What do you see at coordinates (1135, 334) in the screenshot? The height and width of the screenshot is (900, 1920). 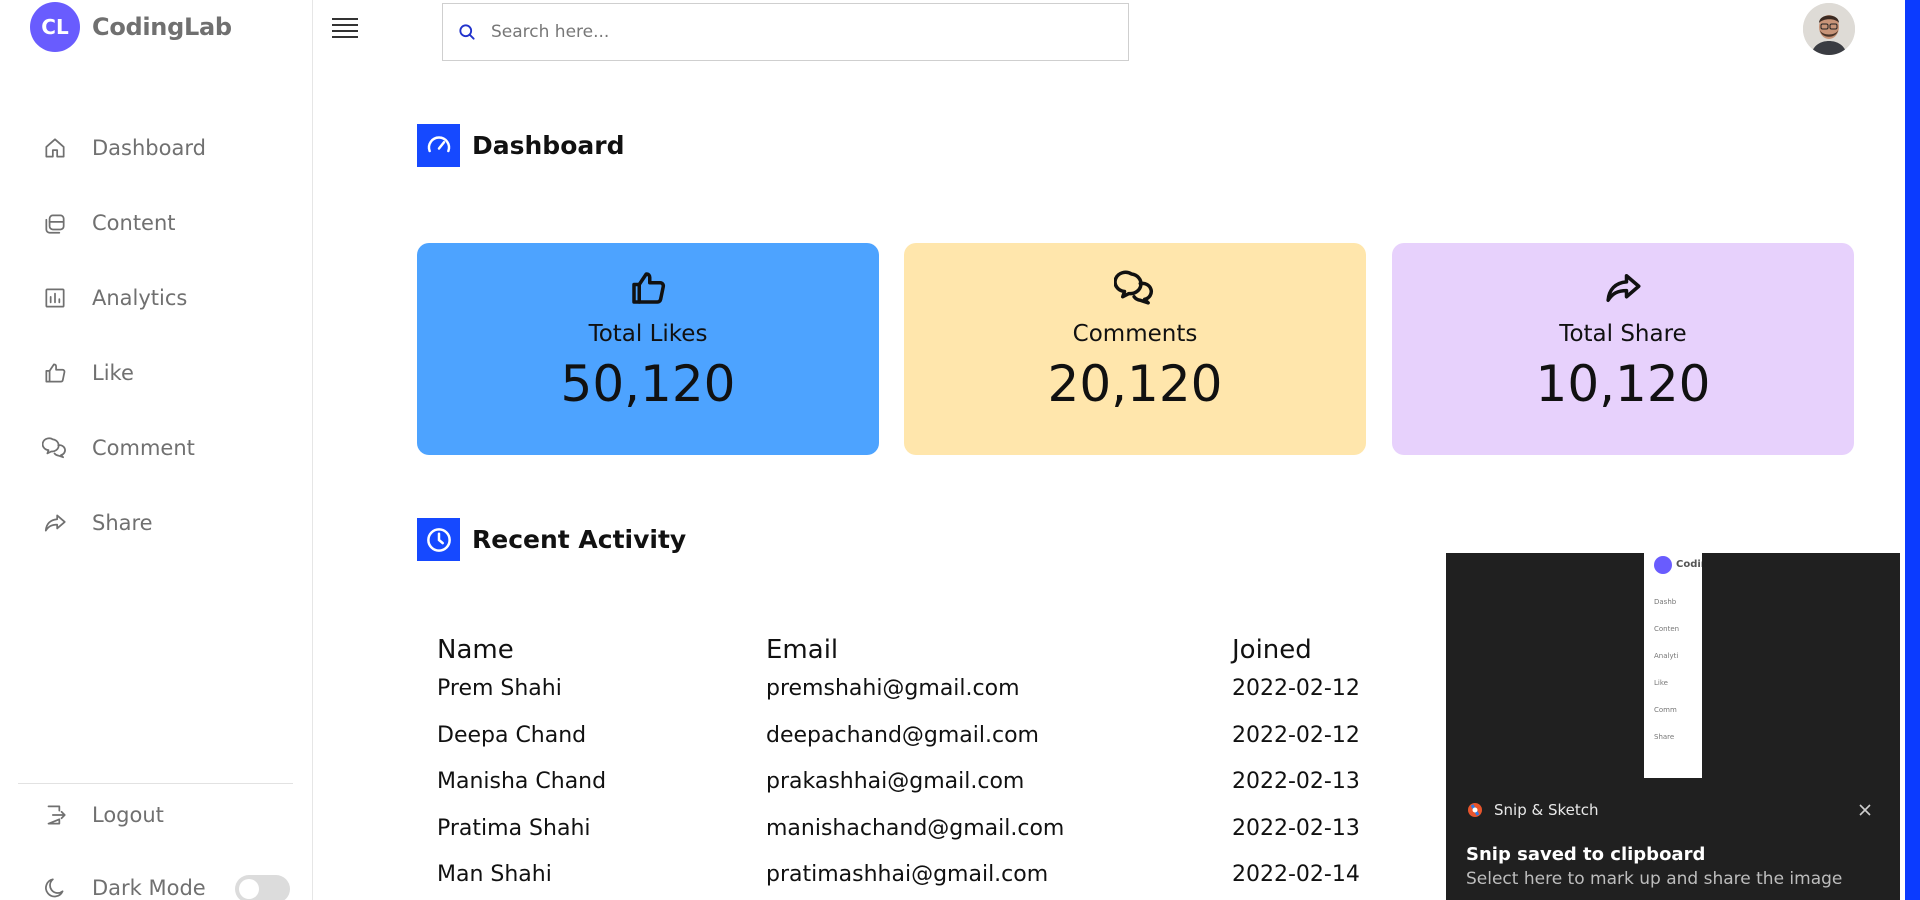 I see `stat-label: Comments` at bounding box center [1135, 334].